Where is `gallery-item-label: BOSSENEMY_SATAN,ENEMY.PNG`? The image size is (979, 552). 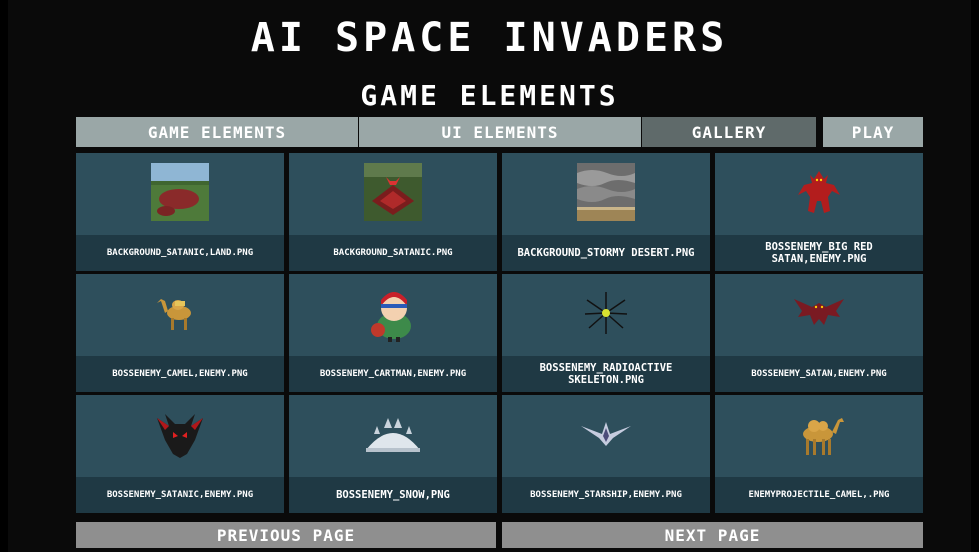
gallery-item-label: BOSSENEMY_SATAN,ENEMY.PNG is located at coordinates (819, 374).